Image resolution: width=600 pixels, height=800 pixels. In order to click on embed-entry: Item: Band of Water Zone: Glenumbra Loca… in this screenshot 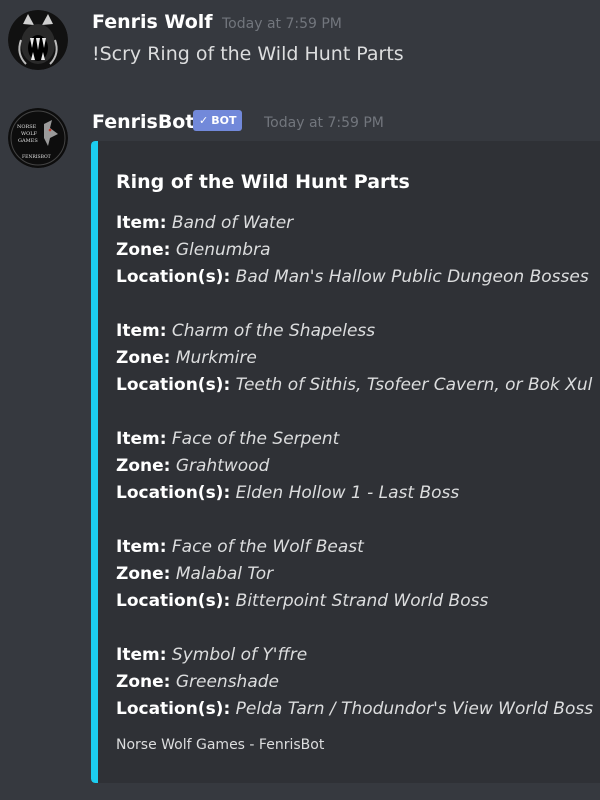, I will do `click(352, 250)`.